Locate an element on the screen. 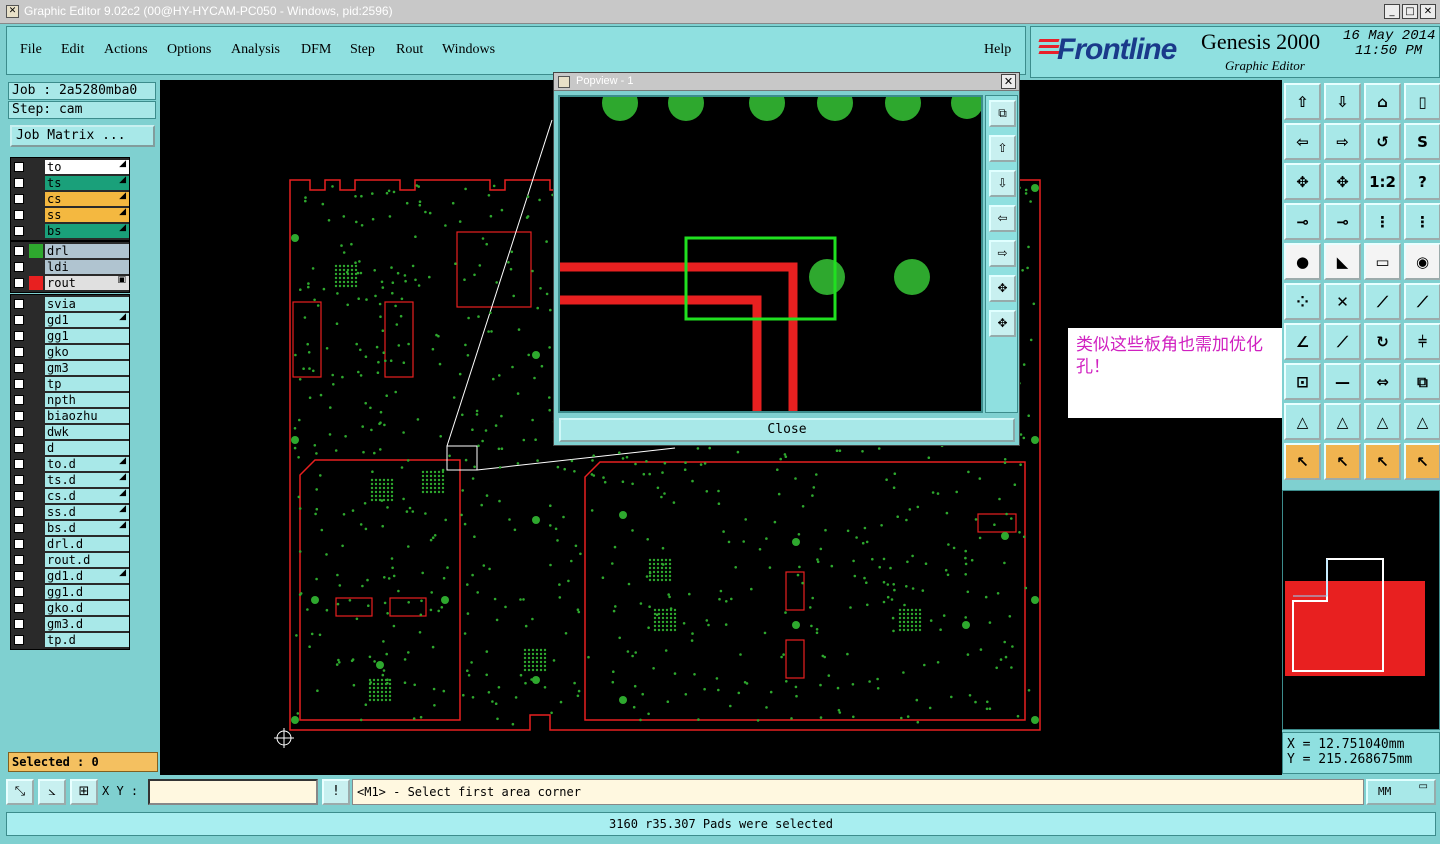 The height and width of the screenshot is (844, 1440). layer-row-to: to ◢ is located at coordinates (70, 167).